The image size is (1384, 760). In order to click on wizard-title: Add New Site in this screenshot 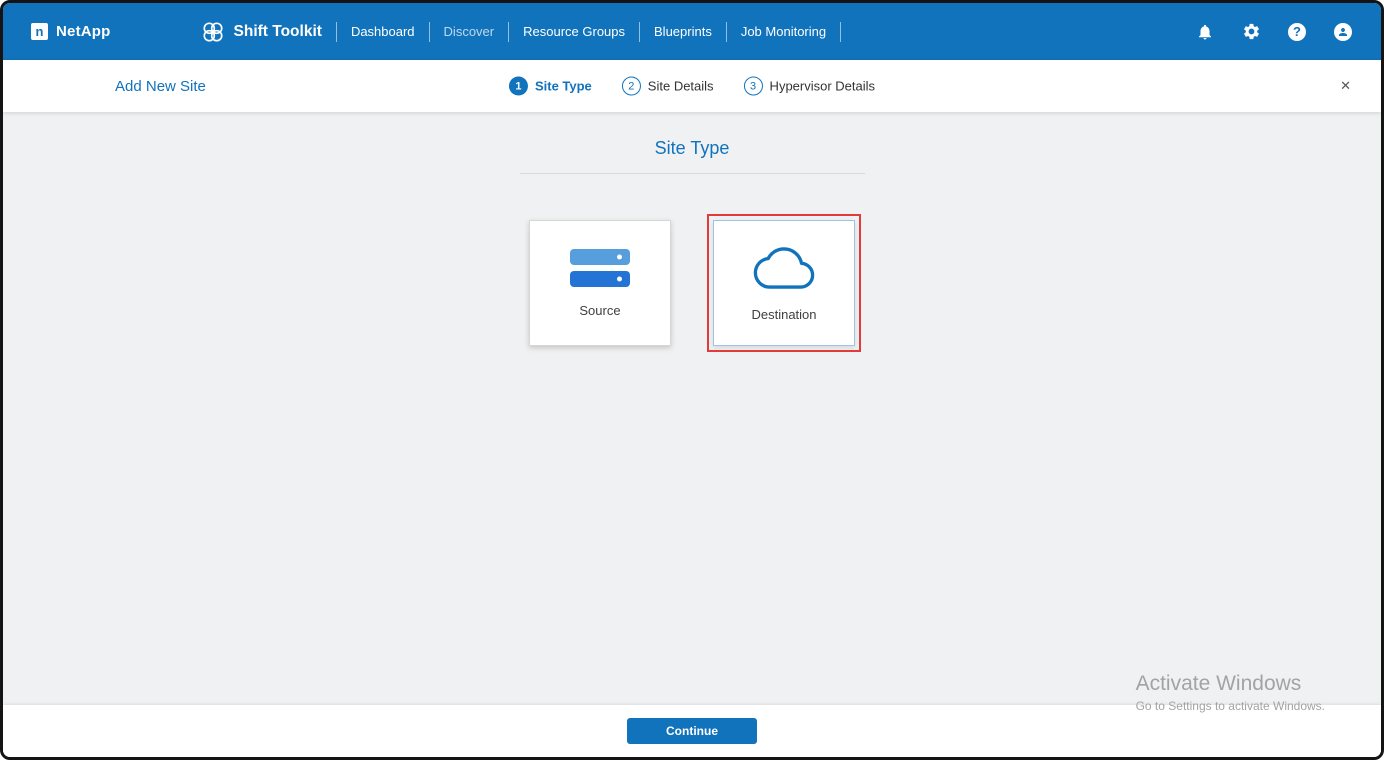, I will do `click(160, 86)`.